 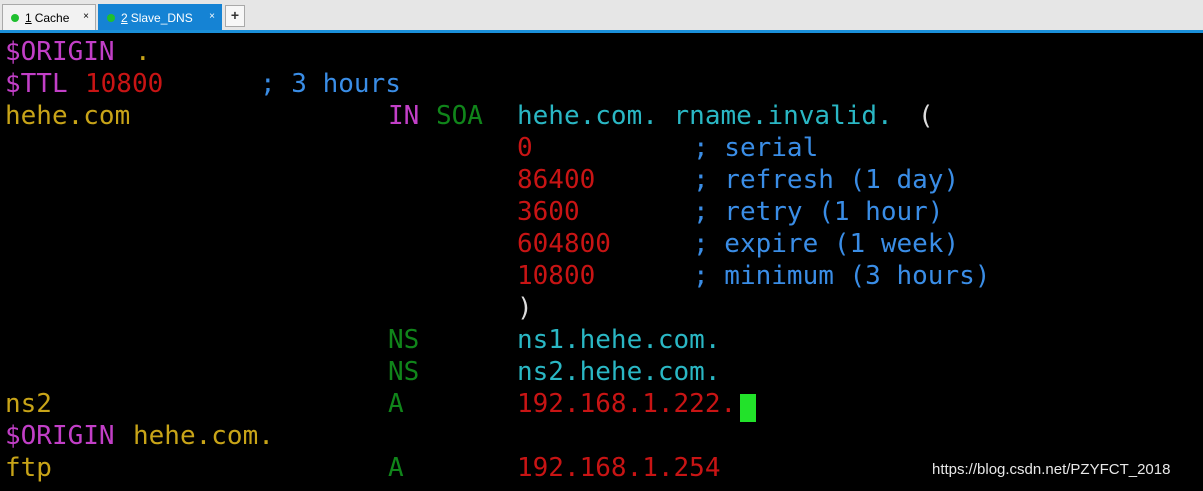 I want to click on comment: ; serial, so click(x=756, y=148).